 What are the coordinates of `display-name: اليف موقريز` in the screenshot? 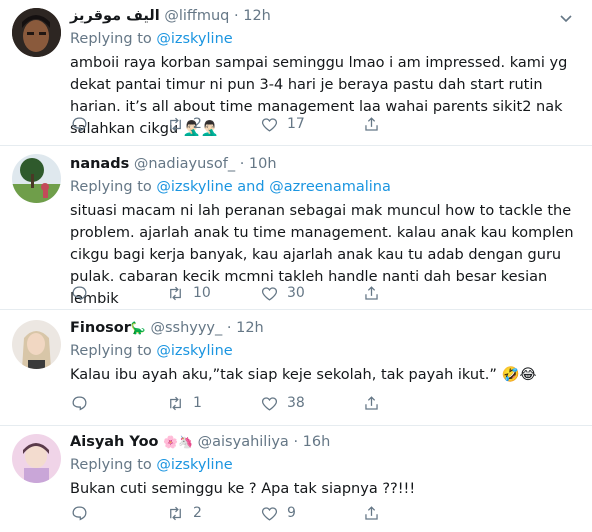 It's located at (115, 16).